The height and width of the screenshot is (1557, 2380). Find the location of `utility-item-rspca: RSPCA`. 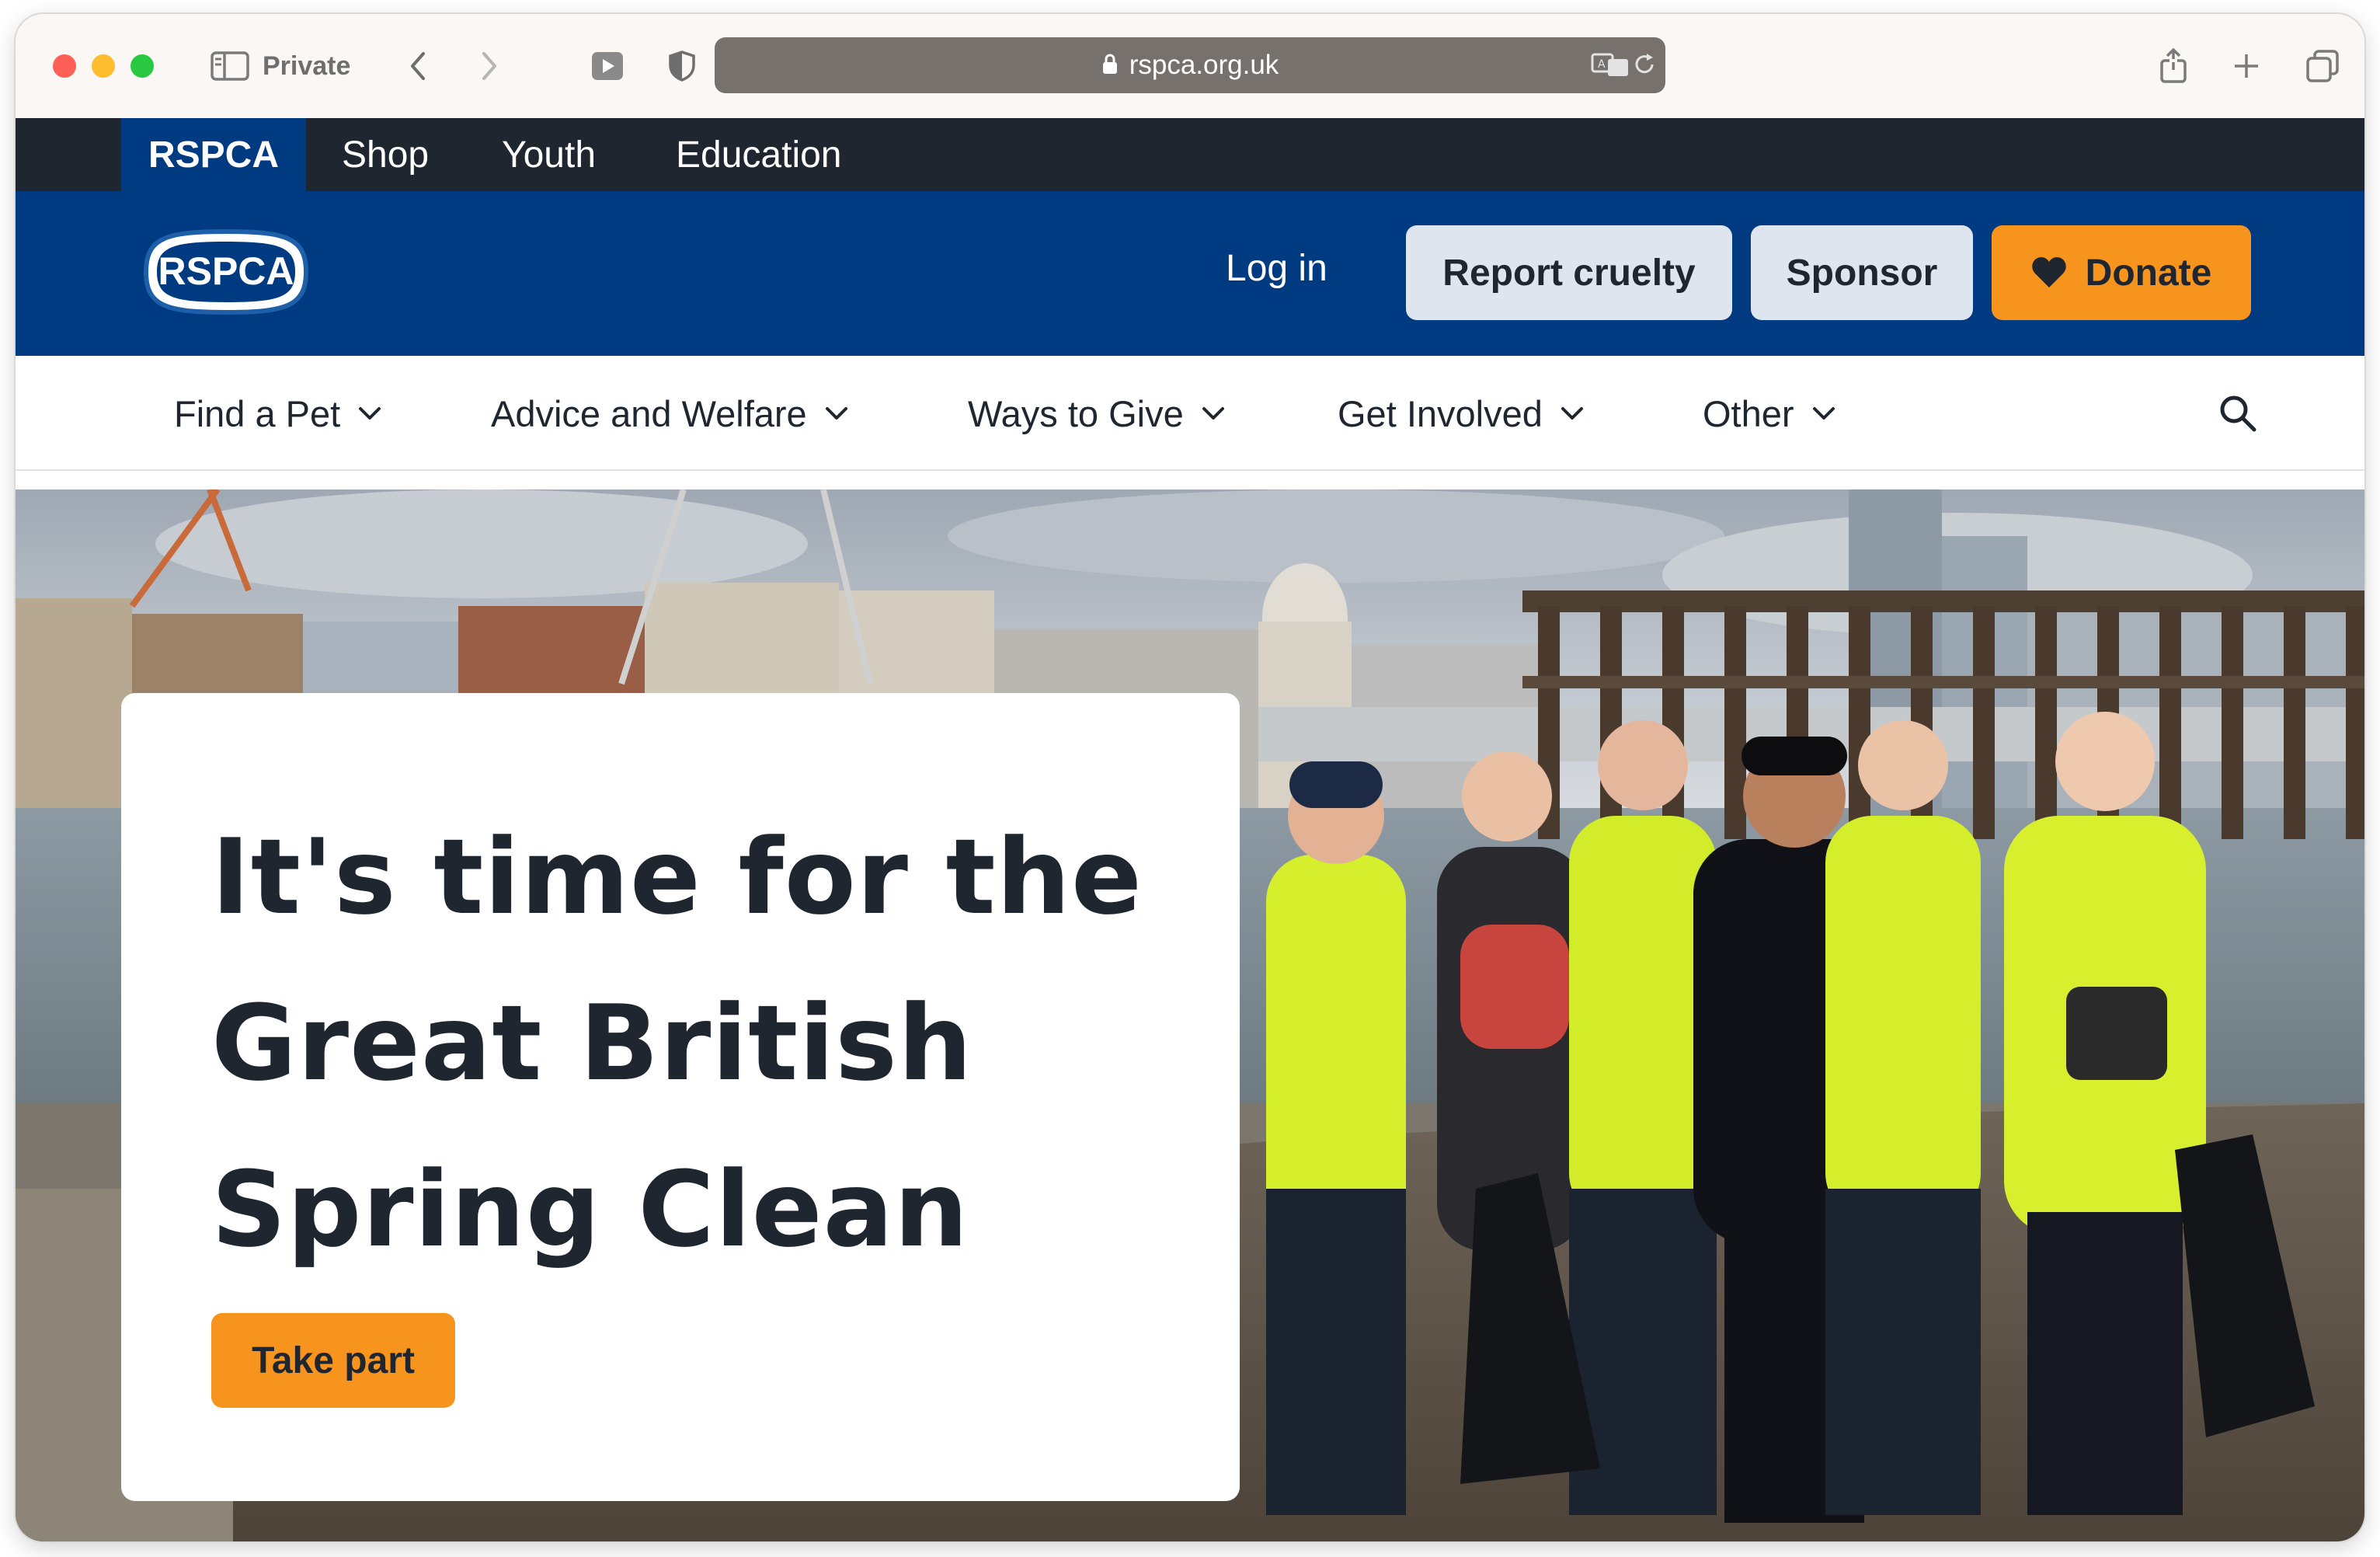

utility-item-rspca: RSPCA is located at coordinates (214, 154).